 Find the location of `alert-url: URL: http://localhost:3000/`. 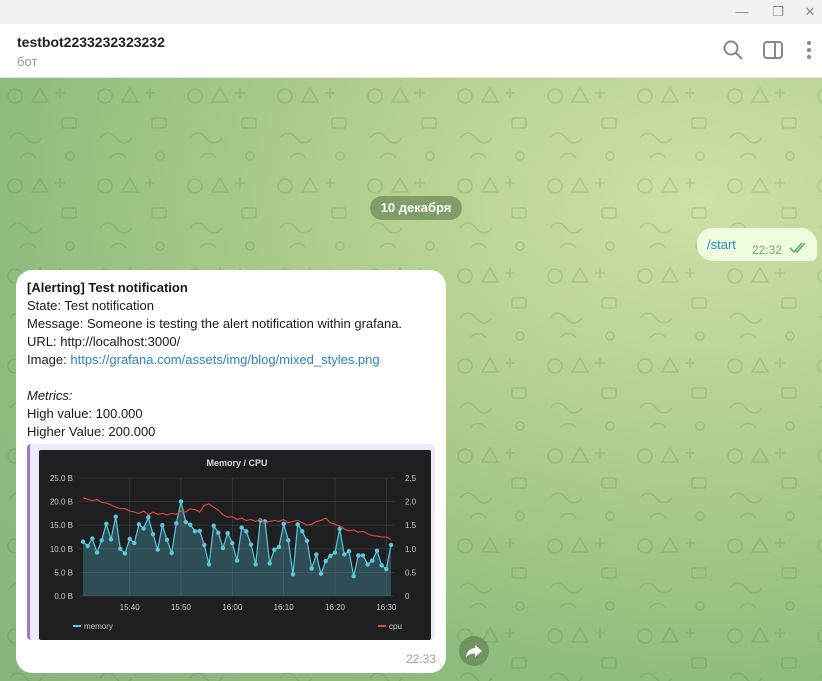

alert-url: URL: http://localhost:3000/ is located at coordinates (104, 341).